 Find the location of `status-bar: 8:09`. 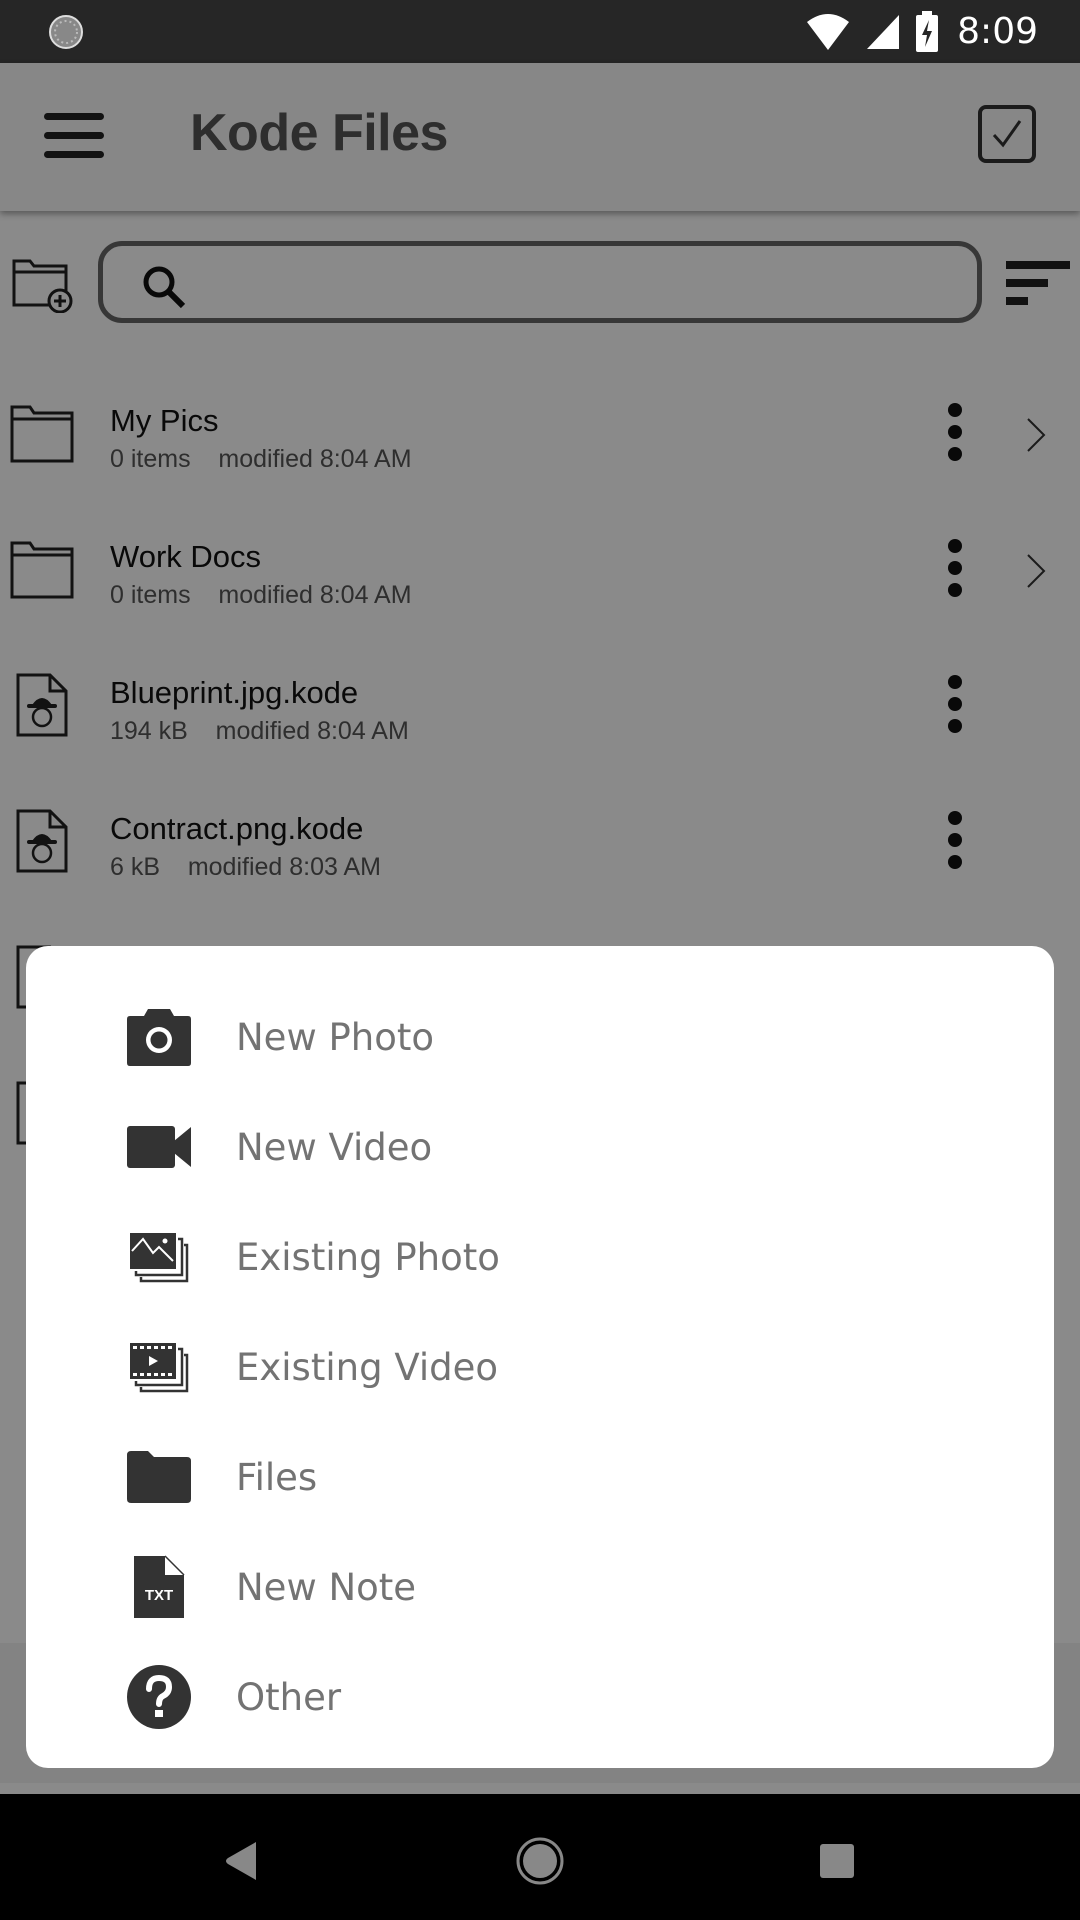

status-bar: 8:09 is located at coordinates (540, 31).